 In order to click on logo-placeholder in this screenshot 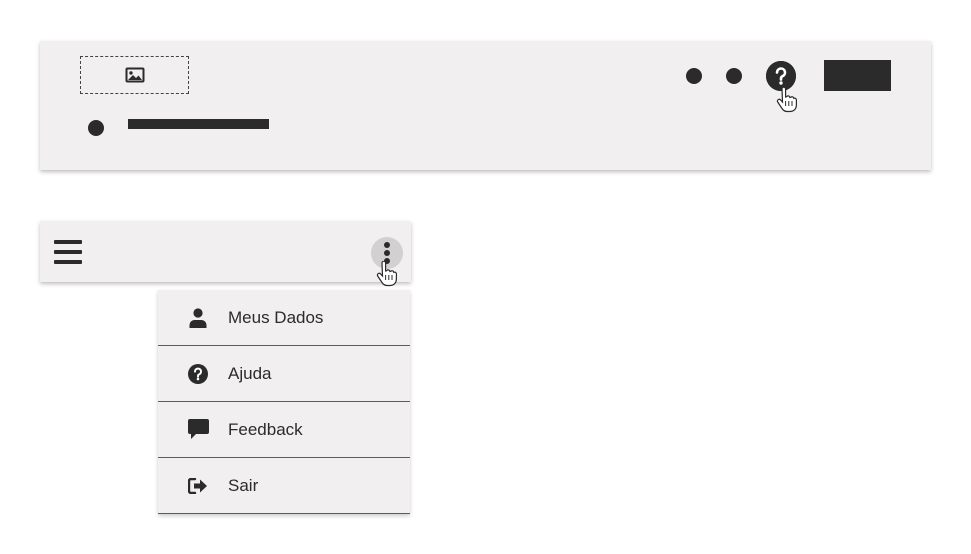, I will do `click(134, 75)`.